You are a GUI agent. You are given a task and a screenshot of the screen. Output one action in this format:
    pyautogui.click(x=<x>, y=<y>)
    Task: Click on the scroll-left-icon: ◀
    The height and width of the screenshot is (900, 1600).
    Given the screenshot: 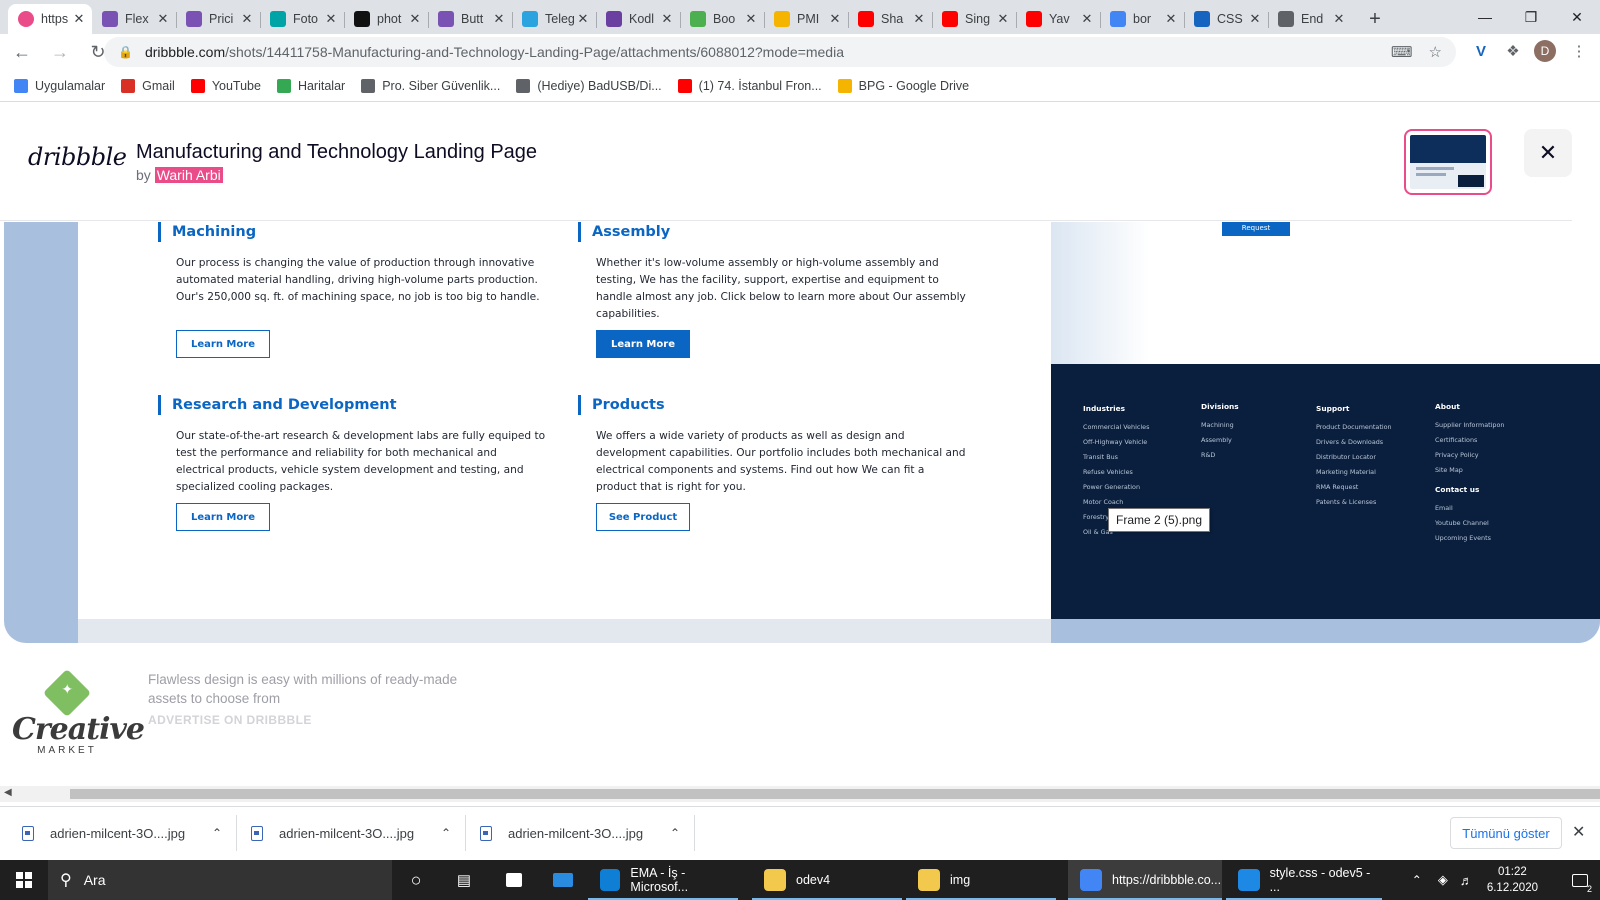 What is the action you would take?
    pyautogui.click(x=8, y=792)
    